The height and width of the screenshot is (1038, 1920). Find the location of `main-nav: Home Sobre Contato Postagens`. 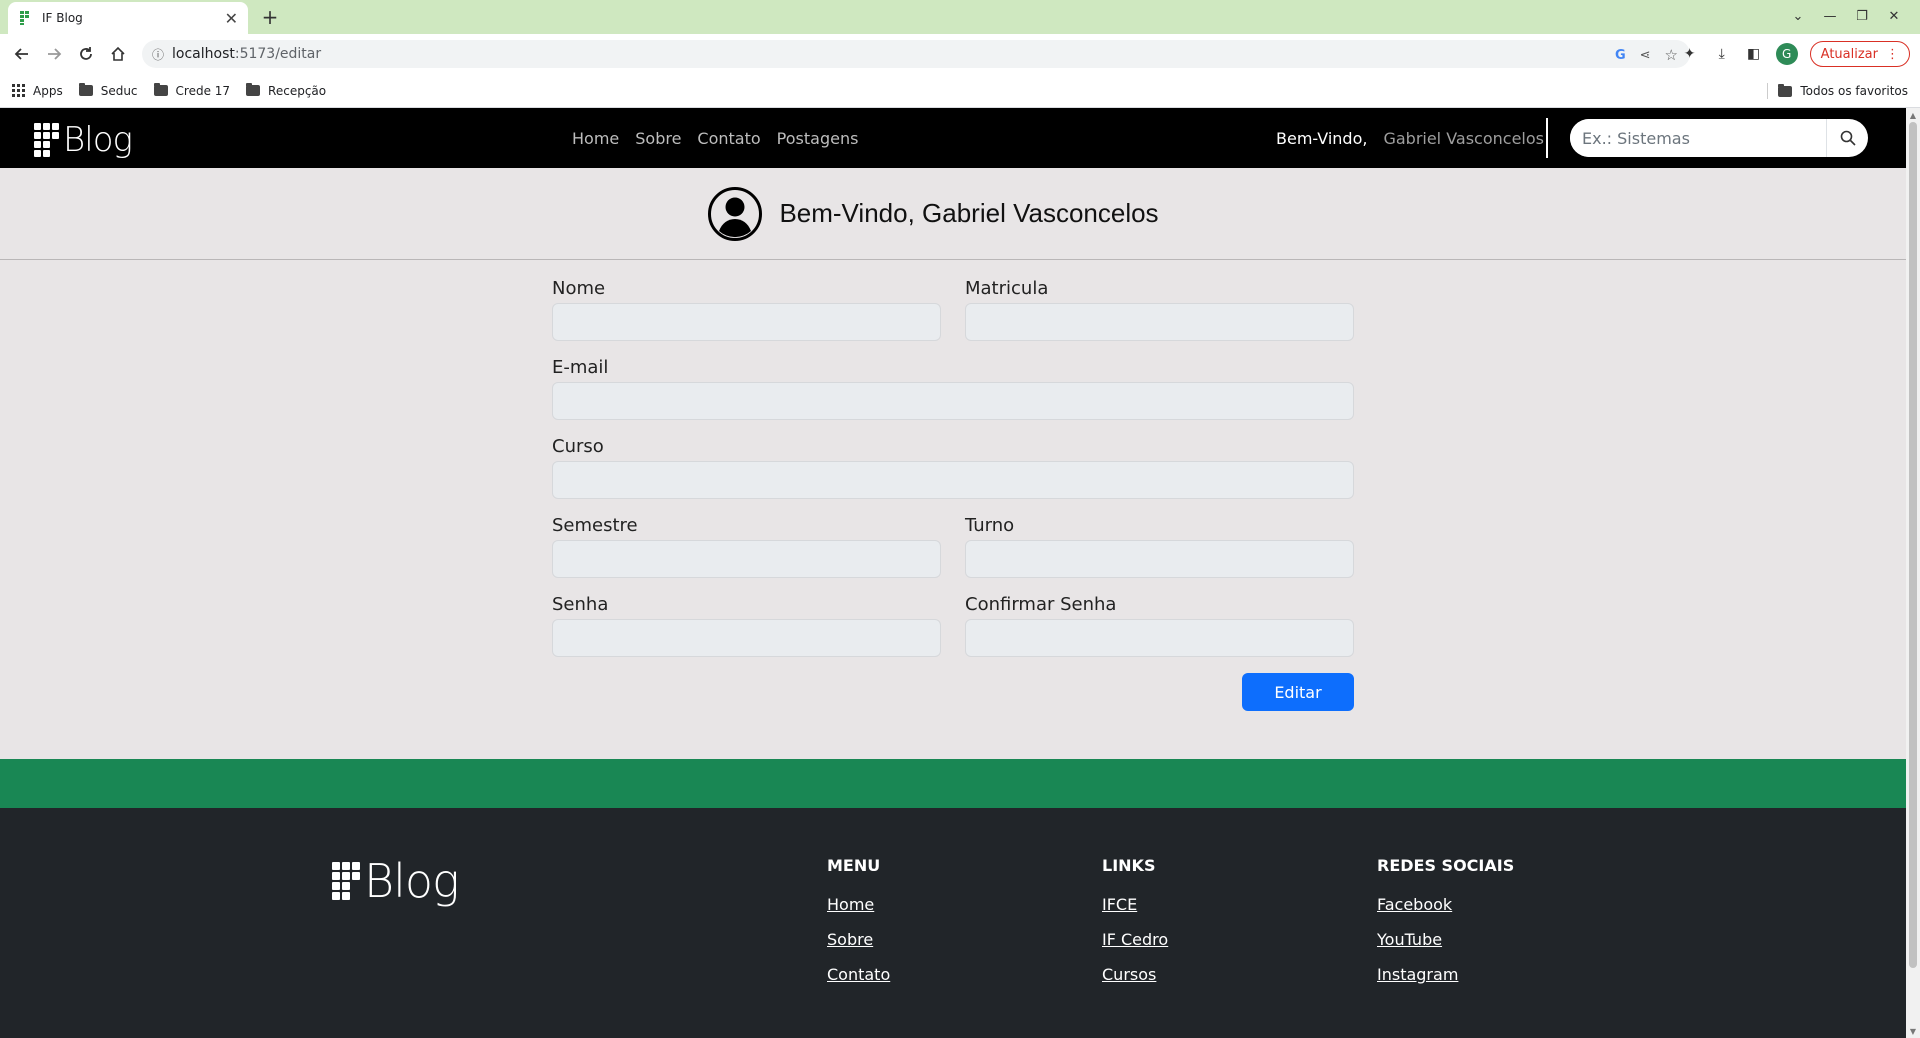

main-nav: Home Sobre Contato Postagens is located at coordinates (715, 138).